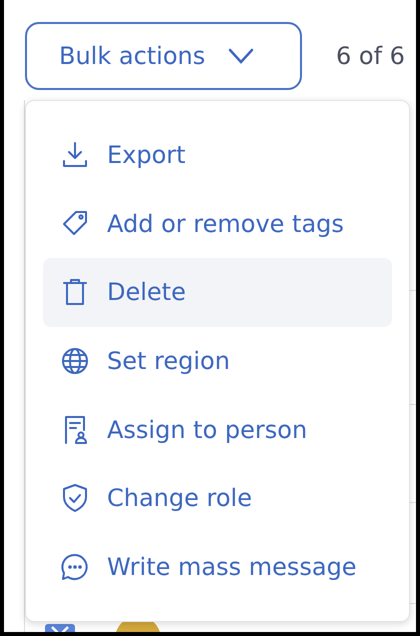 The height and width of the screenshot is (636, 420). I want to click on menu-item: Assign to person, so click(217, 429).